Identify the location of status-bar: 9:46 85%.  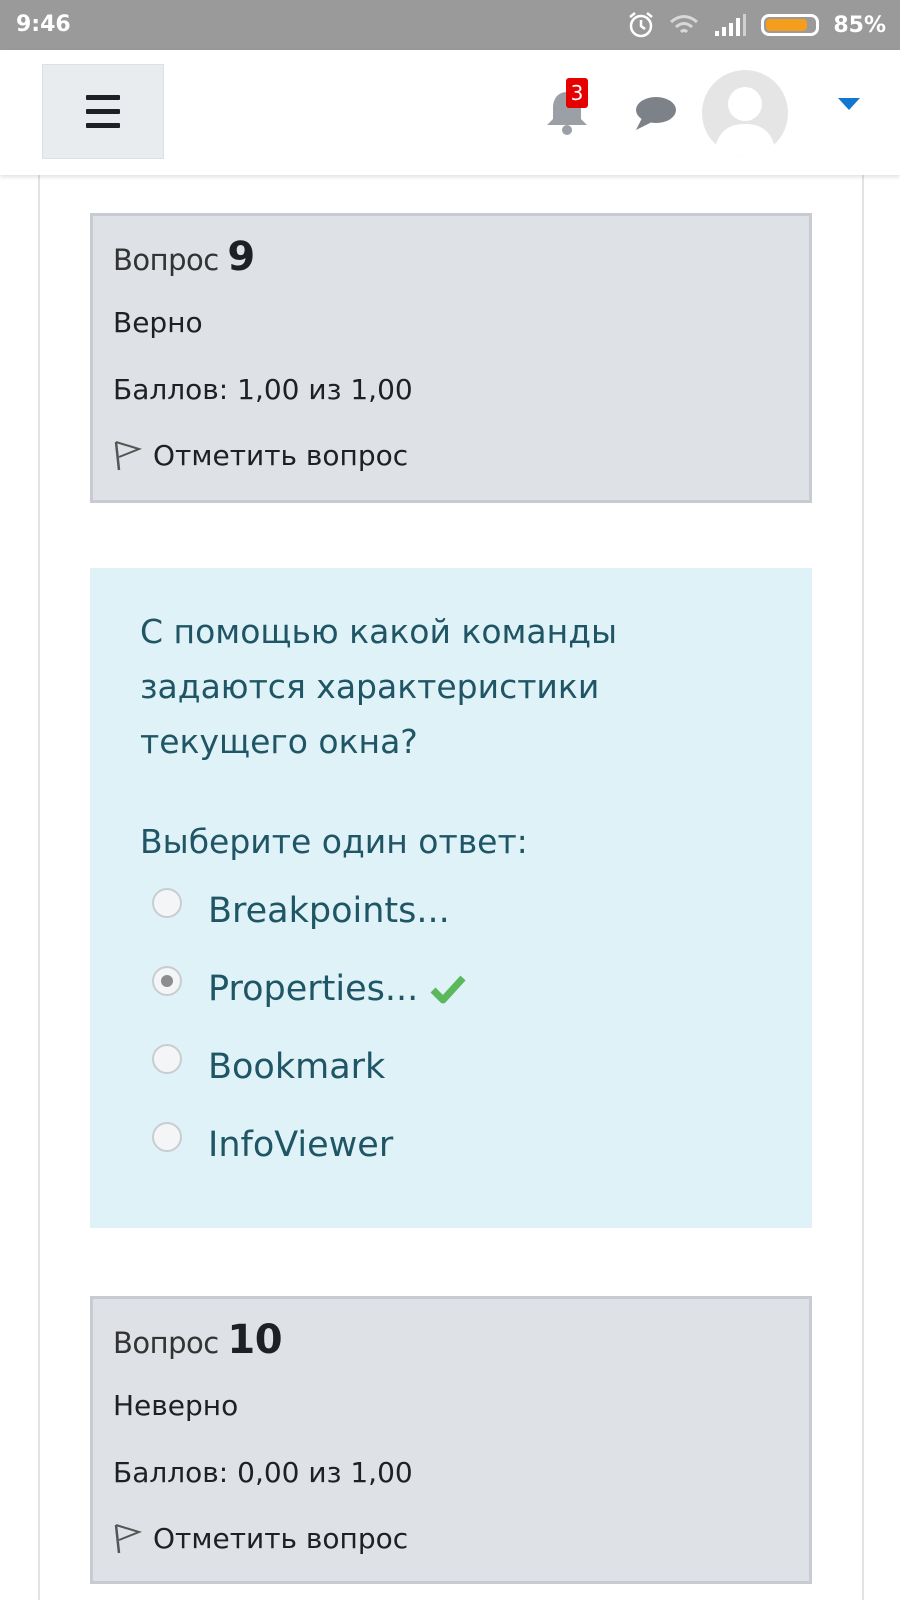
(450, 25).